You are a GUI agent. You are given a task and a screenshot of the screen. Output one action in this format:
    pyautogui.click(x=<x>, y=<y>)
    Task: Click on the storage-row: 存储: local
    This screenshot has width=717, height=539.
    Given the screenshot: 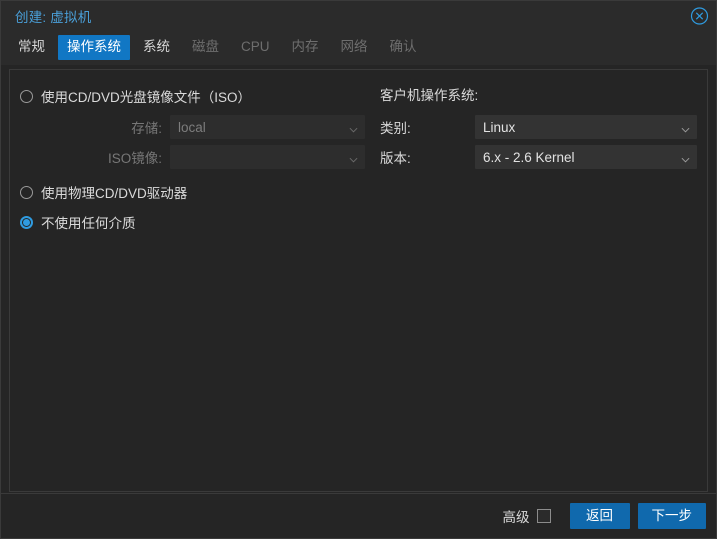 What is the action you would take?
    pyautogui.click(x=197, y=127)
    